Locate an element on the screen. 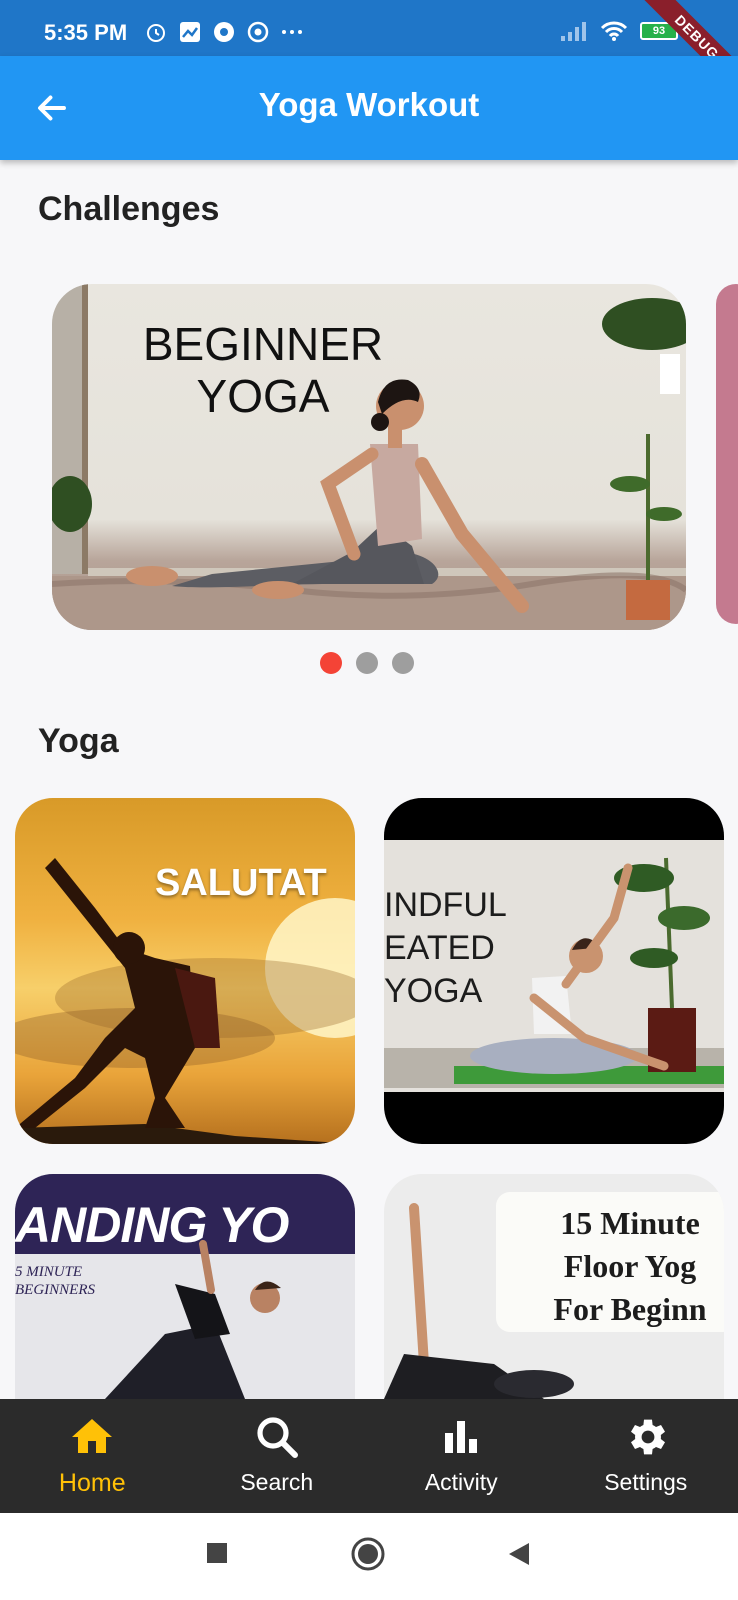  yoga-tile-standing: ANDING YO 5 MINUTE BEGINNERS is located at coordinates (185, 1286).